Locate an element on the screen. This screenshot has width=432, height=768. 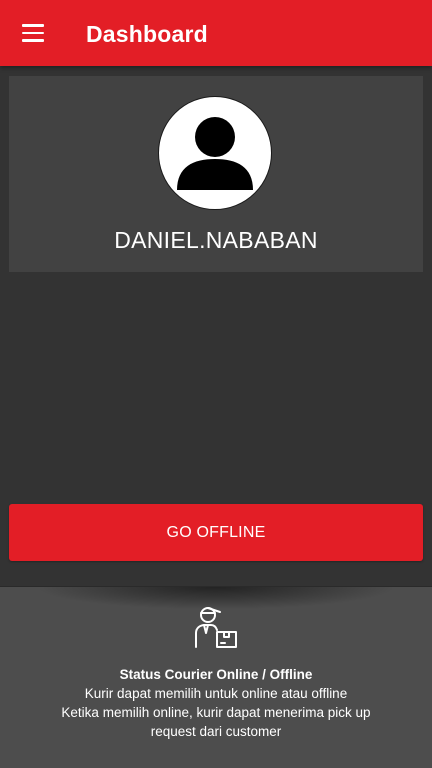
hamburger-menu-icon is located at coordinates (33, 33).